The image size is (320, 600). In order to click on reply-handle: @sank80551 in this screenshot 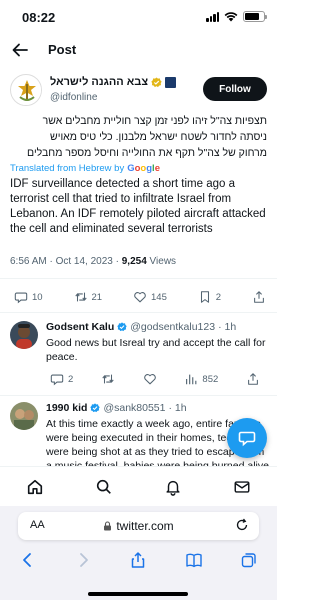, I will do `click(134, 408)`.